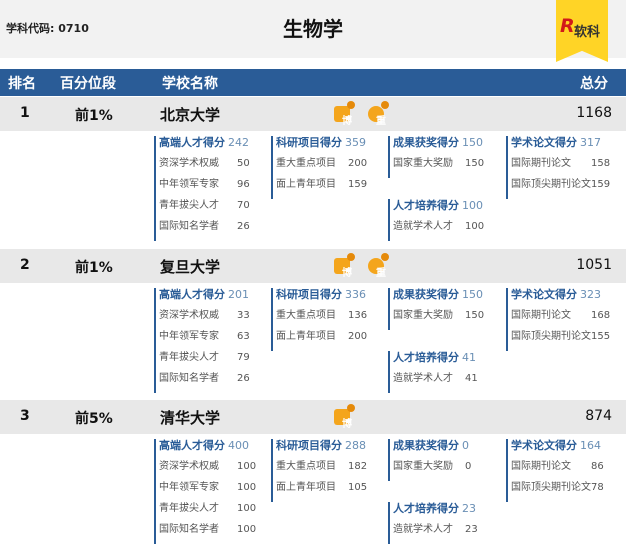 The image size is (626, 552). Describe the element at coordinates (190, 114) in the screenshot. I see `school-name: 北京大学` at that location.